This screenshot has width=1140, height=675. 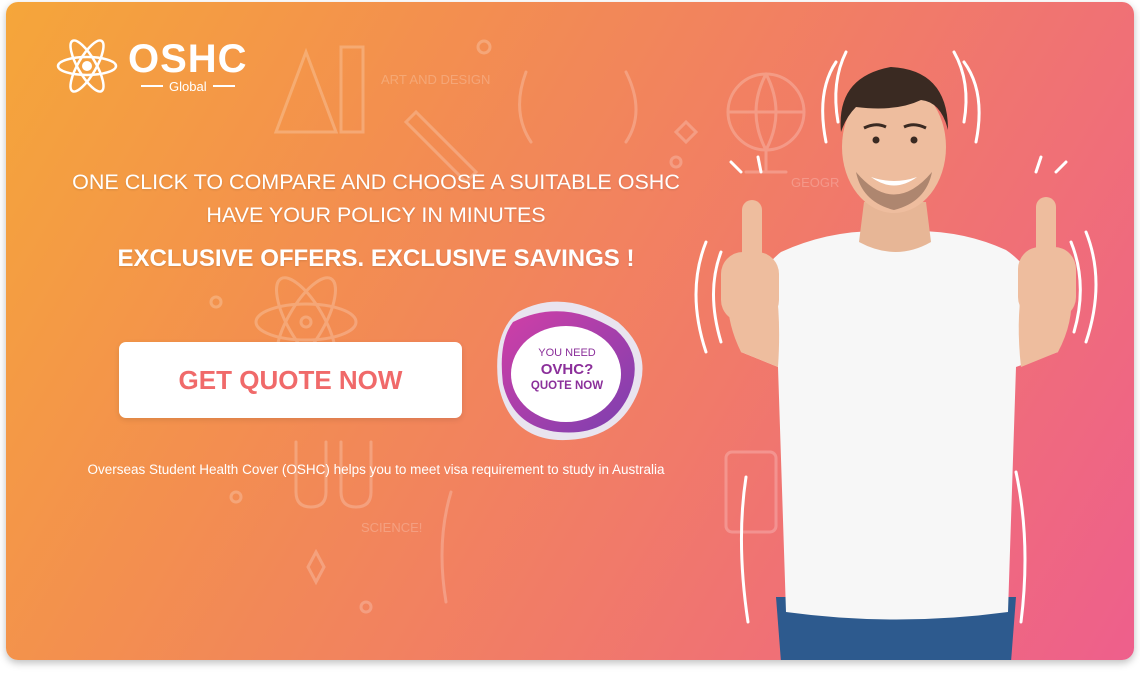 I want to click on headline-offers: EXCLUSIVE OFFERS. EXCLUSIVE SAVINGS !, so click(x=376, y=258).